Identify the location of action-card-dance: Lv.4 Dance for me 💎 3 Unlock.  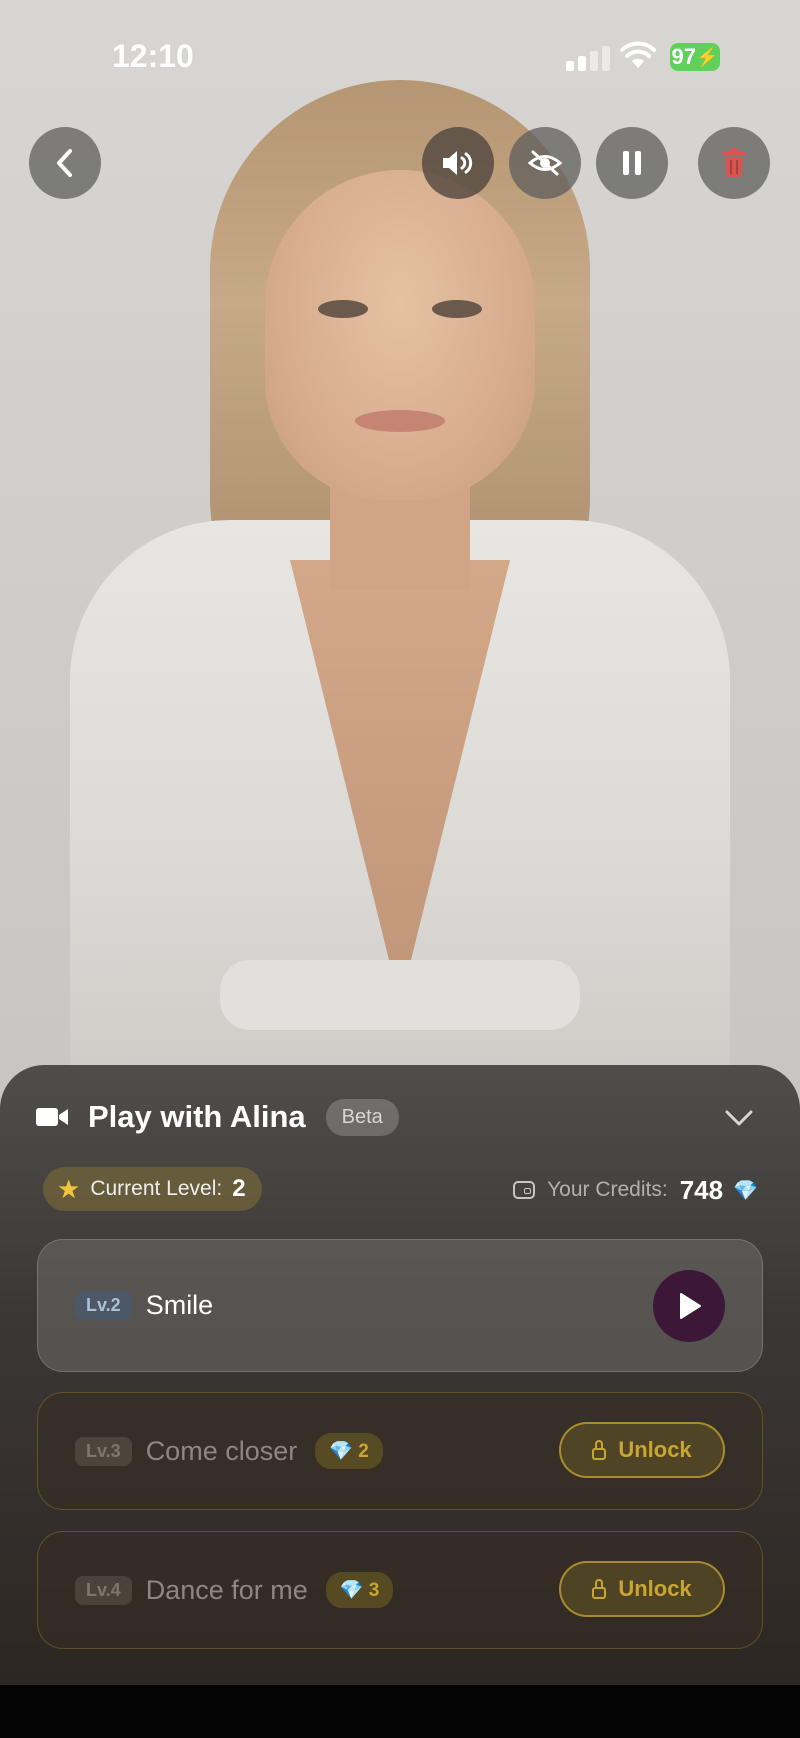
(400, 1590).